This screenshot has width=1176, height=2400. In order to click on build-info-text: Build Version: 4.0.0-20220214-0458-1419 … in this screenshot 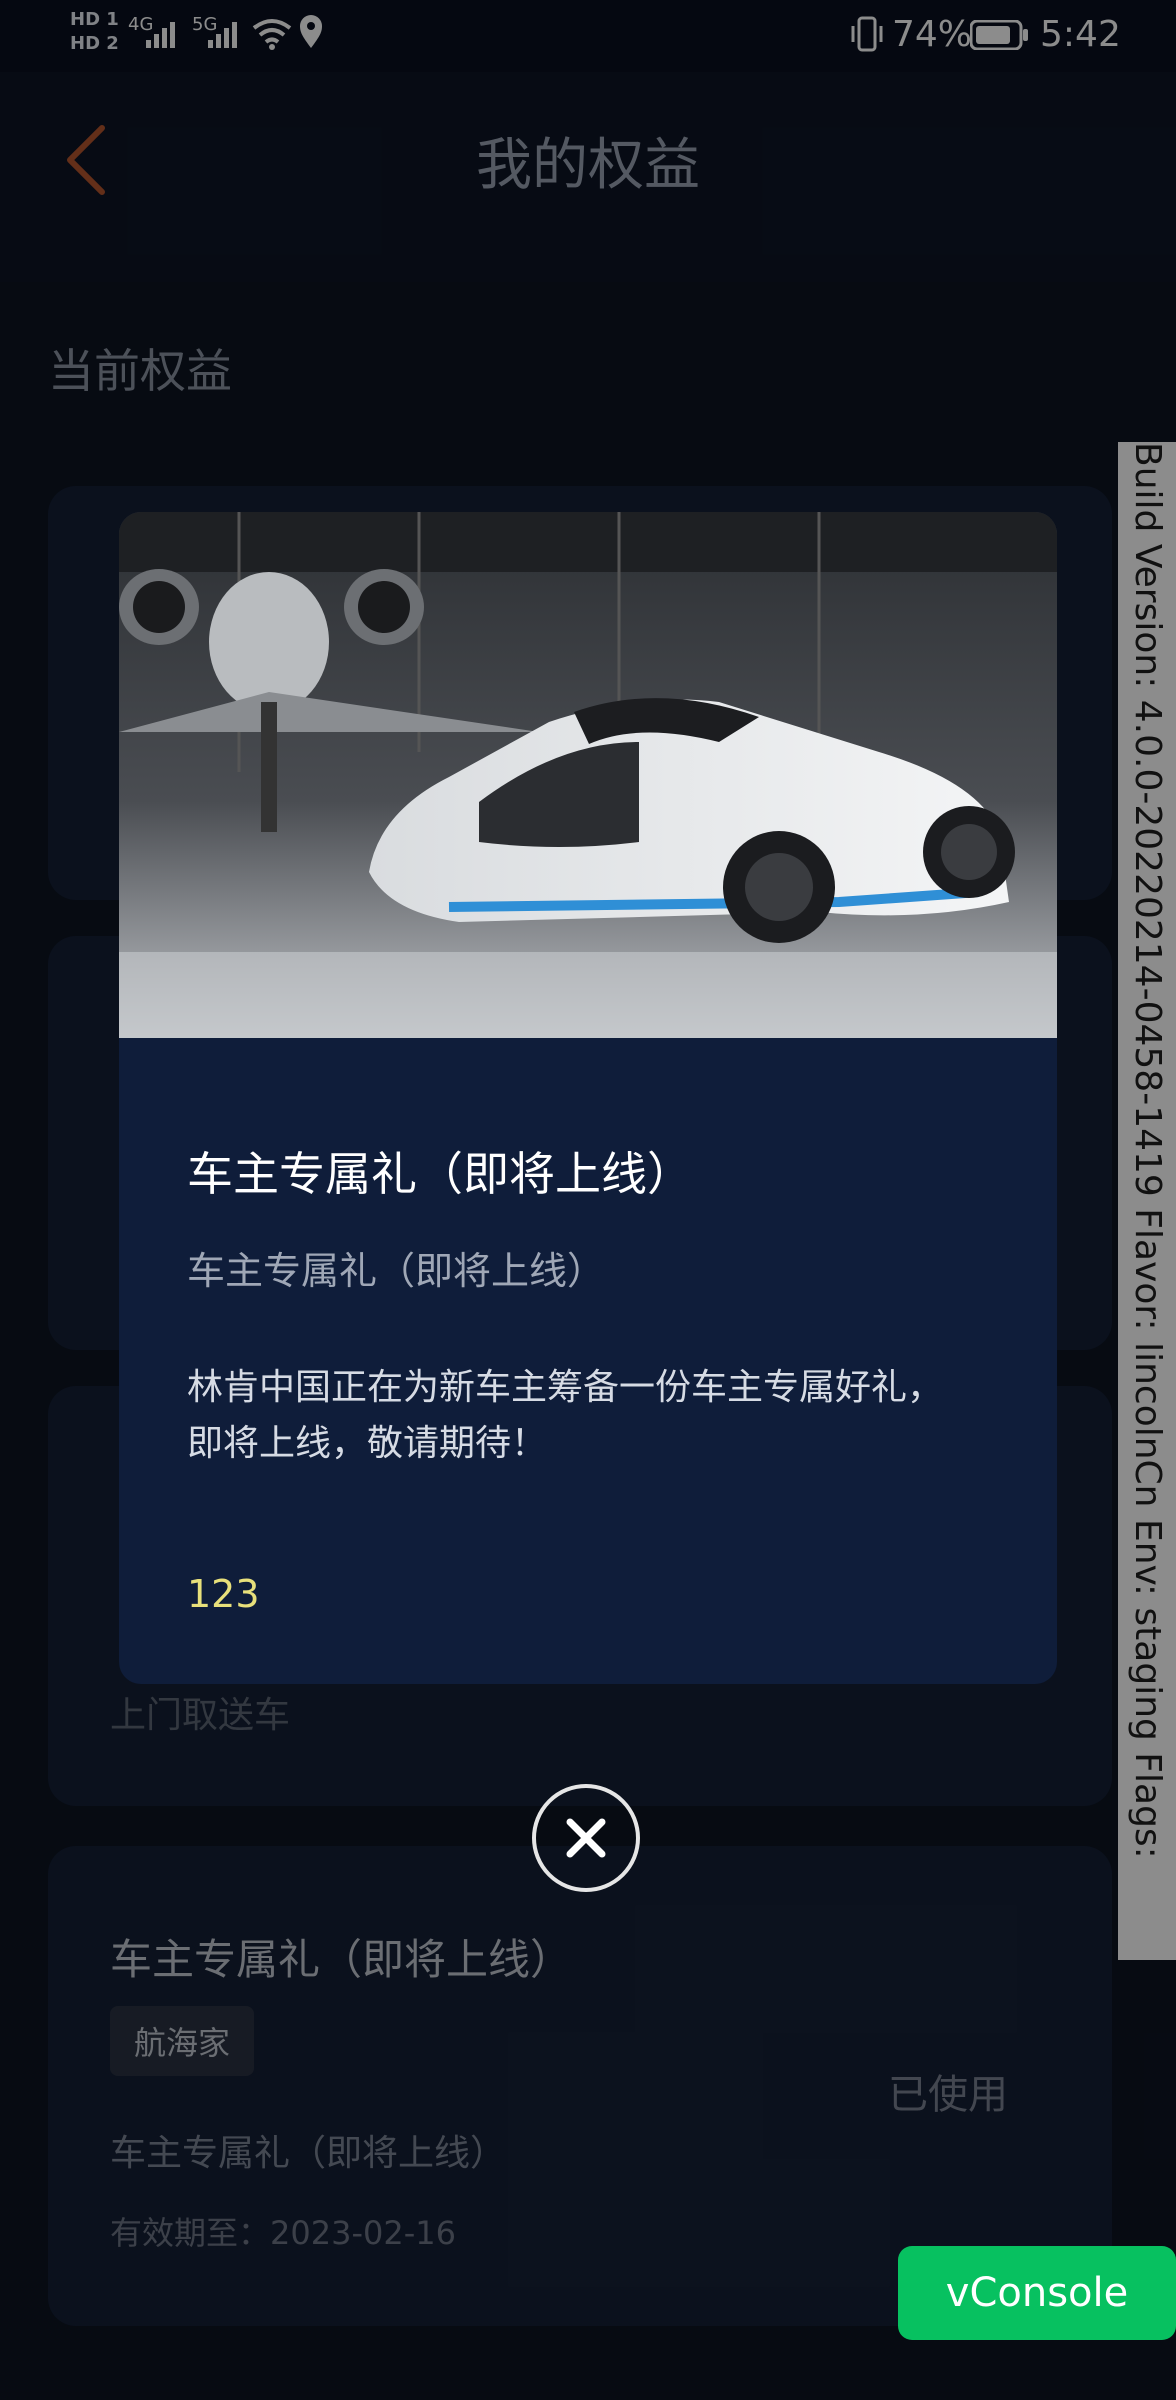, I will do `click(1147, 1150)`.